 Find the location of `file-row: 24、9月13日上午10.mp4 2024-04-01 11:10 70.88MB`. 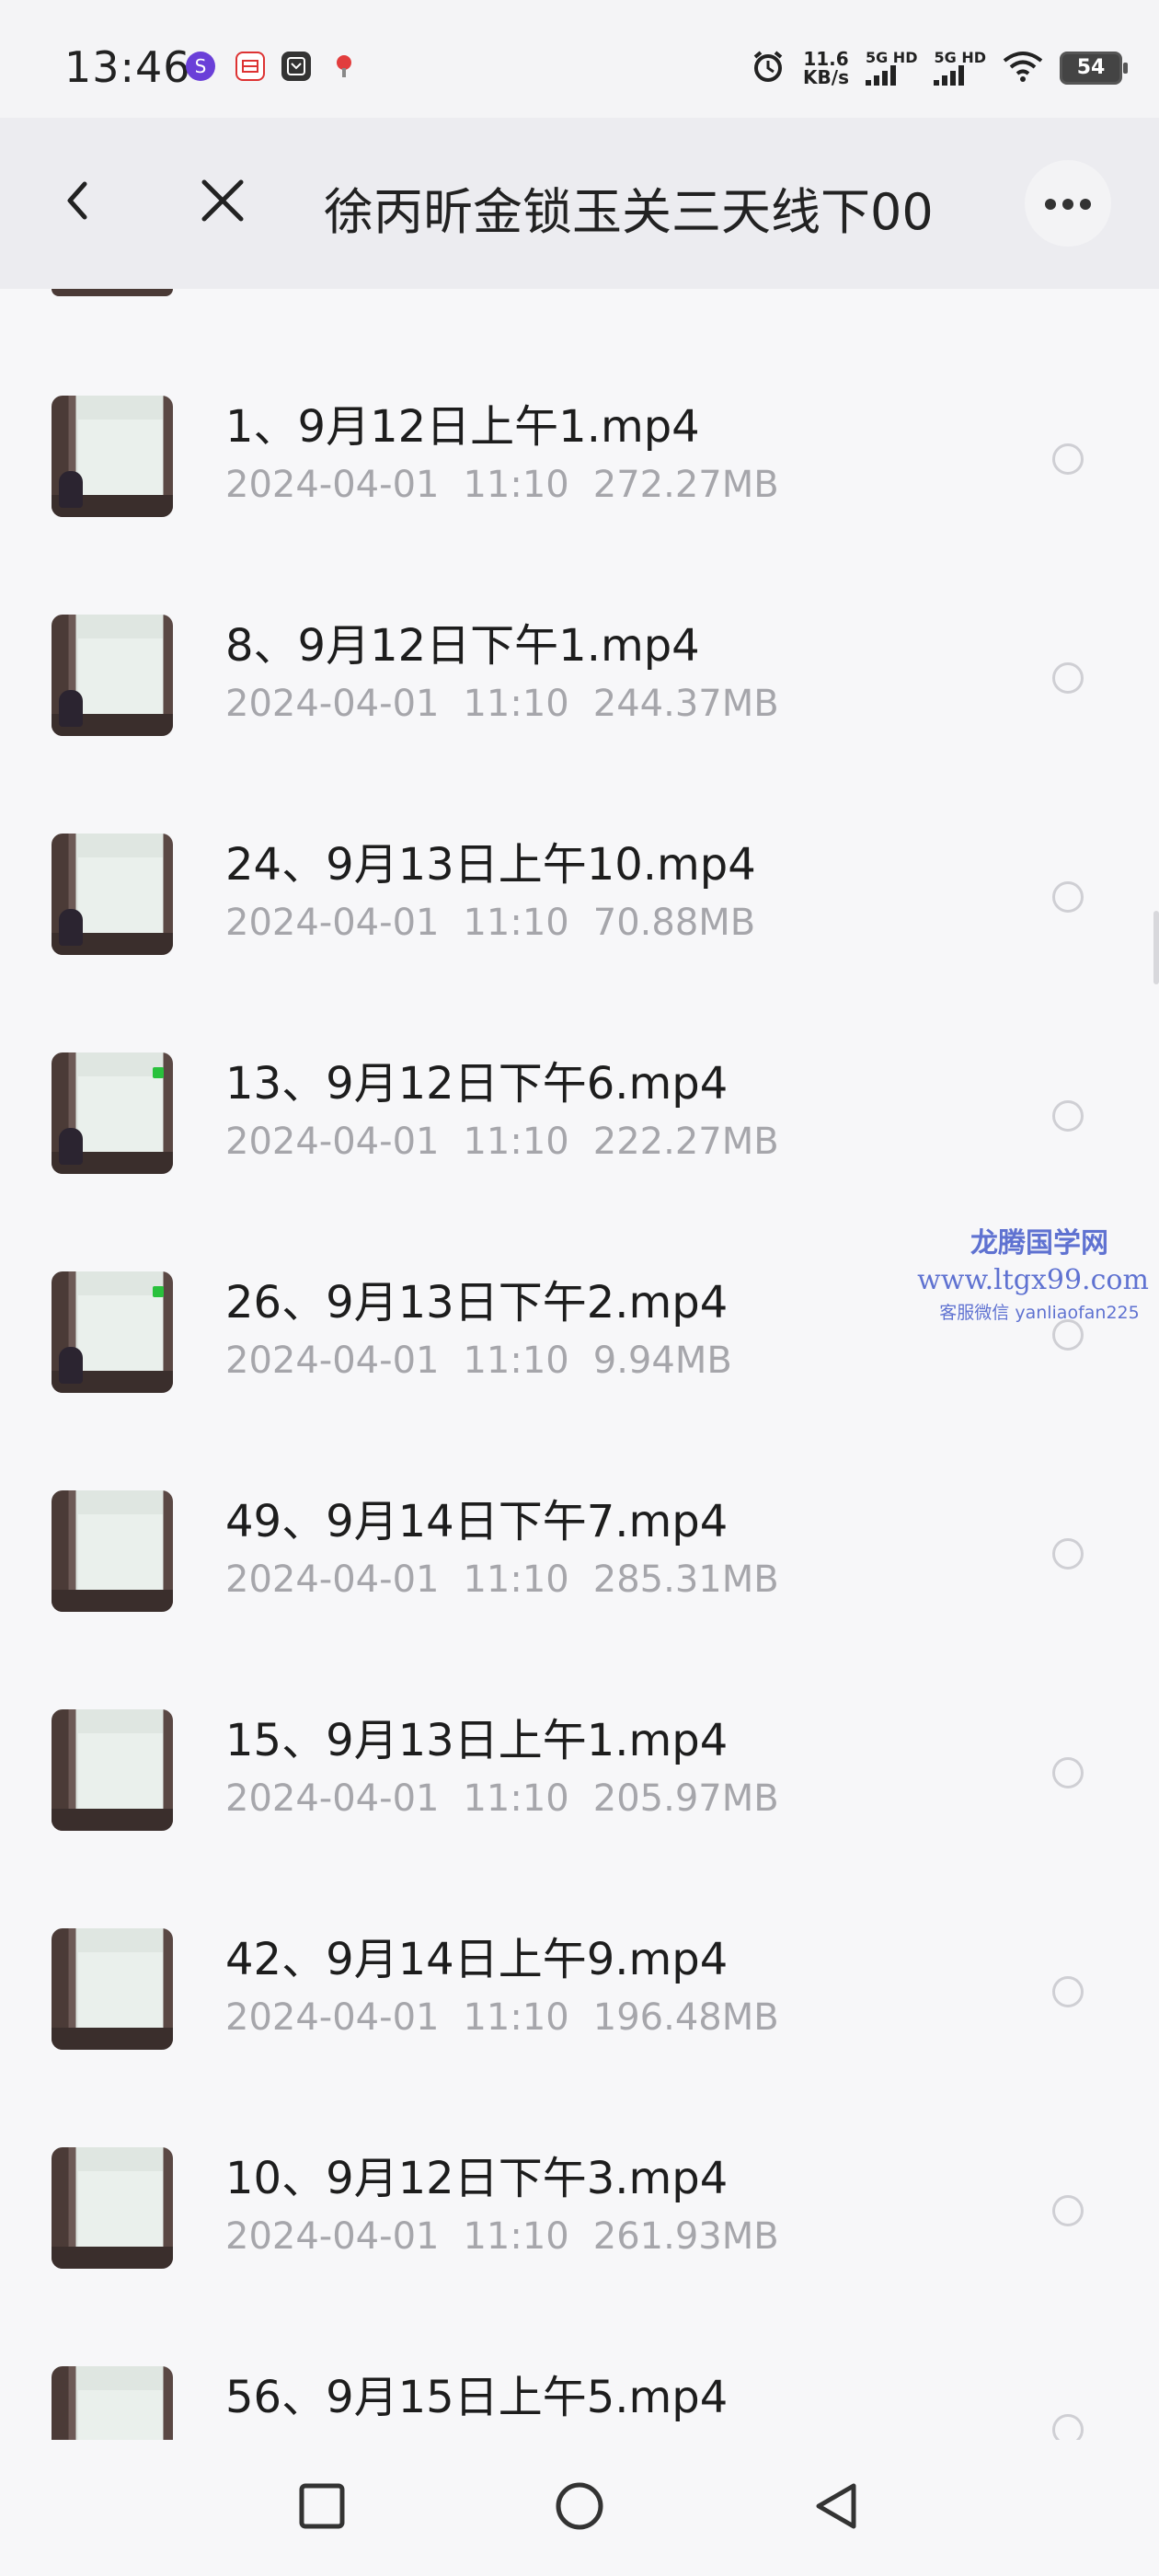

file-row: 24、9月13日上午10.mp4 2024-04-01 11:10 70.88MB is located at coordinates (579, 898).